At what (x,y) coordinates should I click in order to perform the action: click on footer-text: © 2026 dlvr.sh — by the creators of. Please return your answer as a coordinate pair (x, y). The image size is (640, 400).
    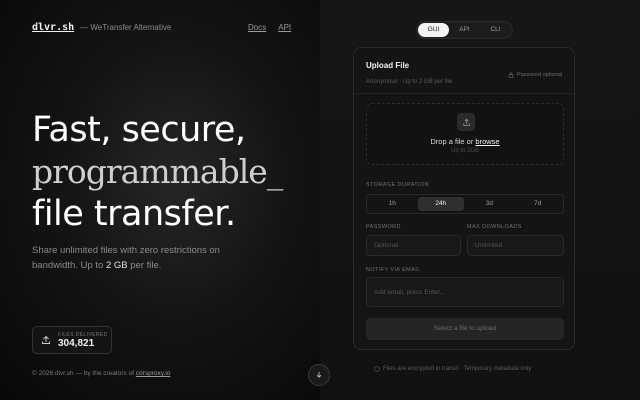
    Looking at the image, I should click on (84, 373).